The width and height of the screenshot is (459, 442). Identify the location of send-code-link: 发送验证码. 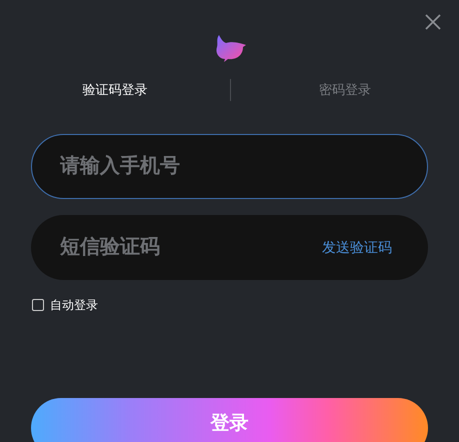
(357, 247).